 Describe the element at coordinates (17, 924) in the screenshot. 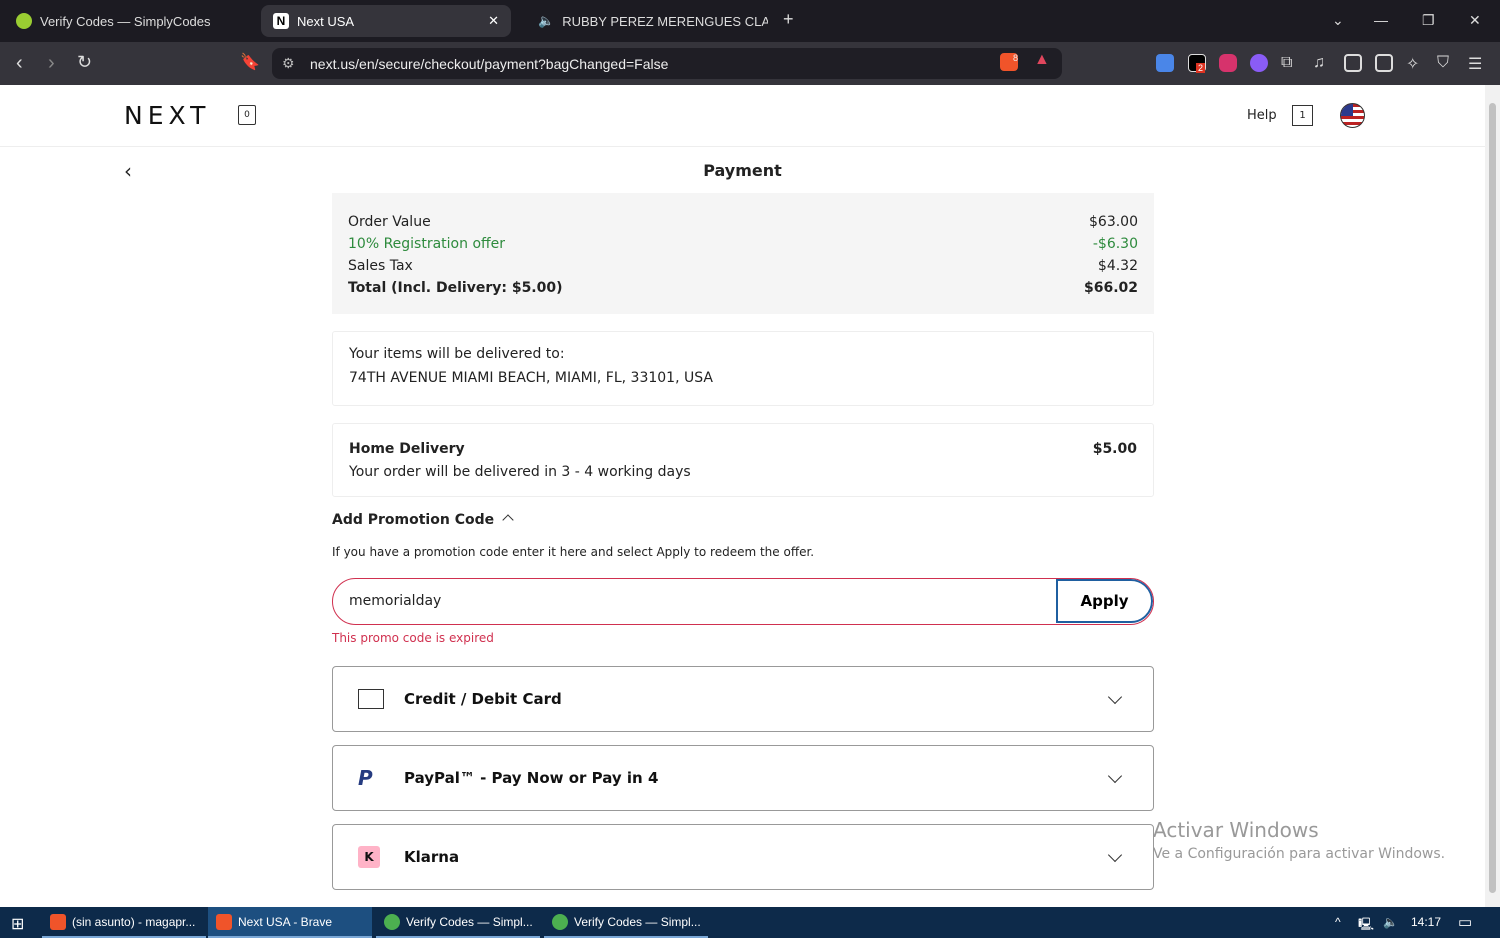

I see `windows-start-icon: ⊞` at that location.